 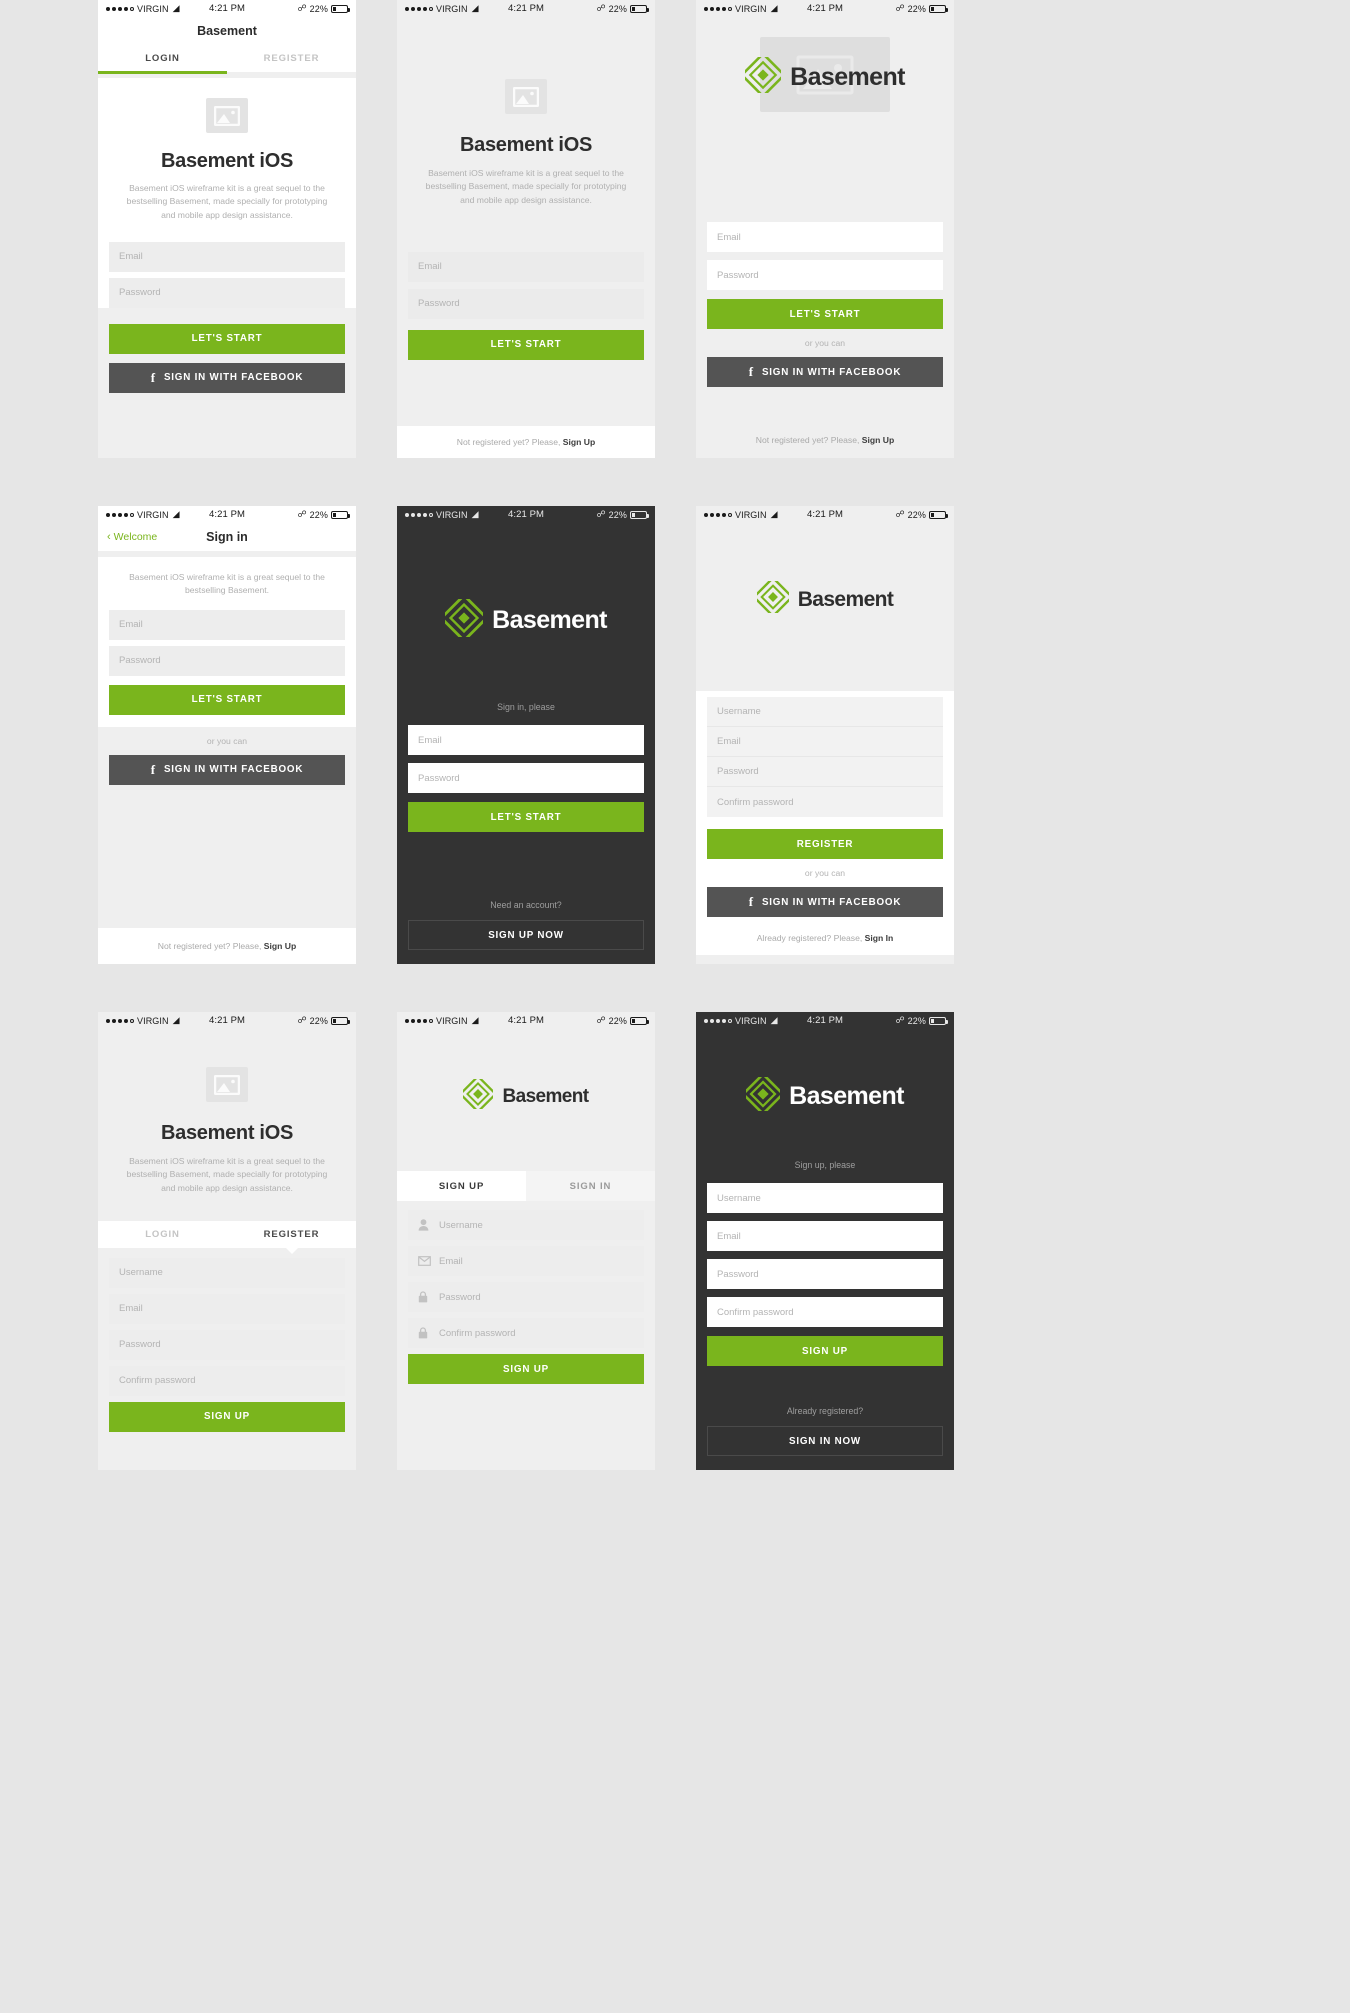 I want to click on sign-in-link: Sign In, so click(x=879, y=938).